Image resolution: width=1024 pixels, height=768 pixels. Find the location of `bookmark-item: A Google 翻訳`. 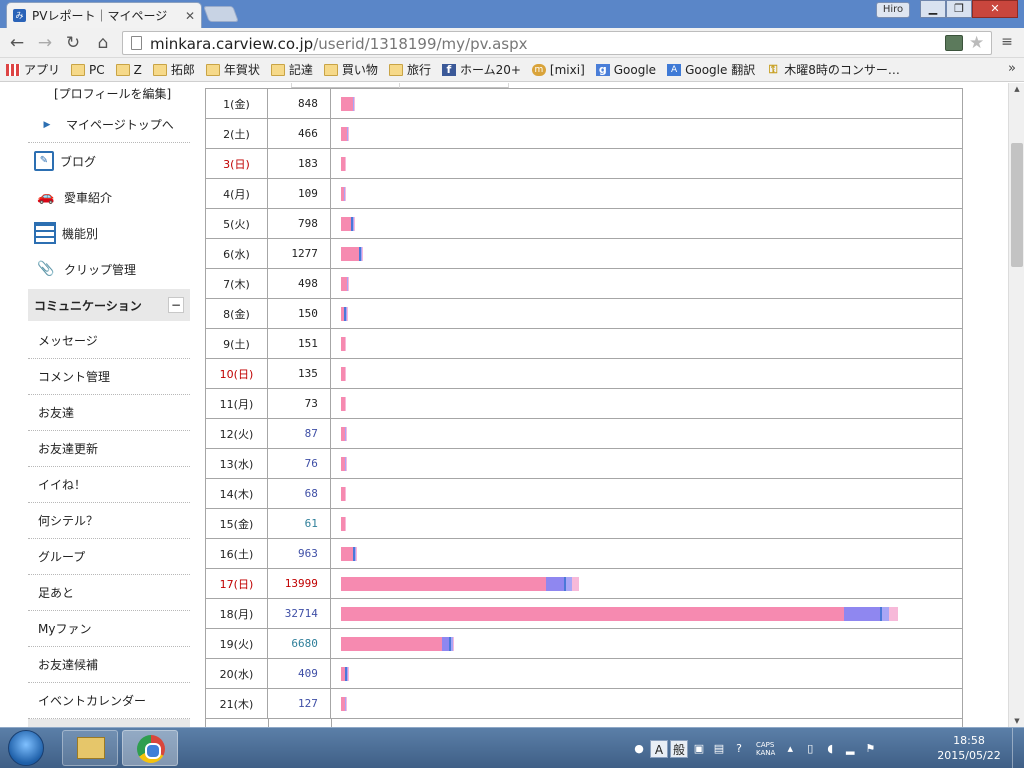

bookmark-item: A Google 翻訳 is located at coordinates (711, 69).